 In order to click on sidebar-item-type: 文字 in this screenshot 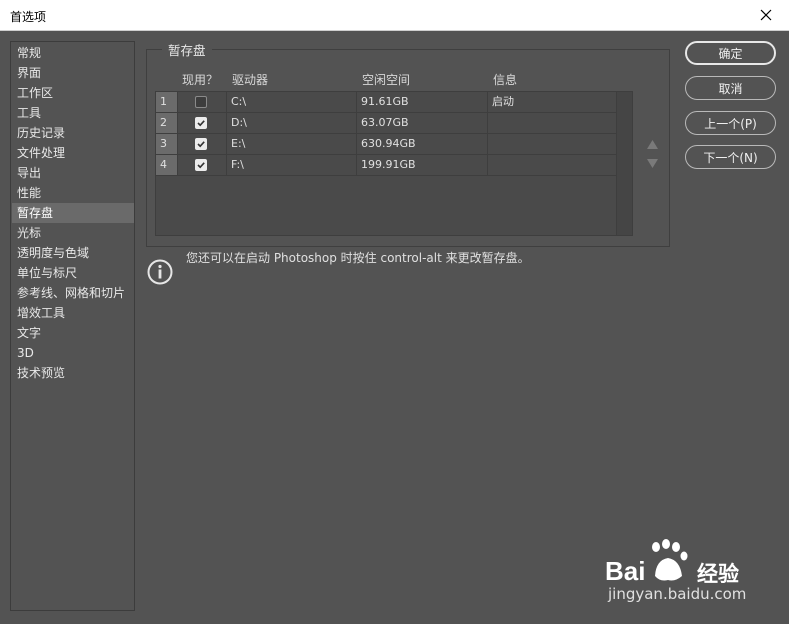, I will do `click(73, 333)`.